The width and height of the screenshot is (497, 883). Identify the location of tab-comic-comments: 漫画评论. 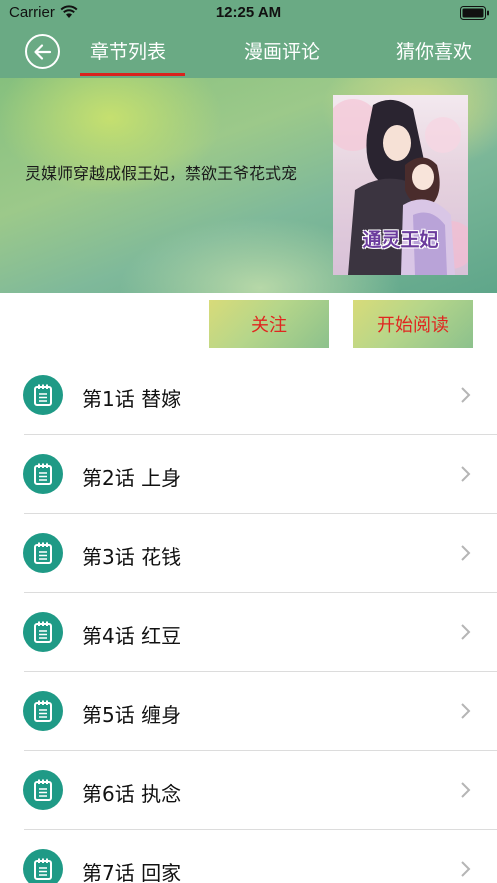
(282, 50).